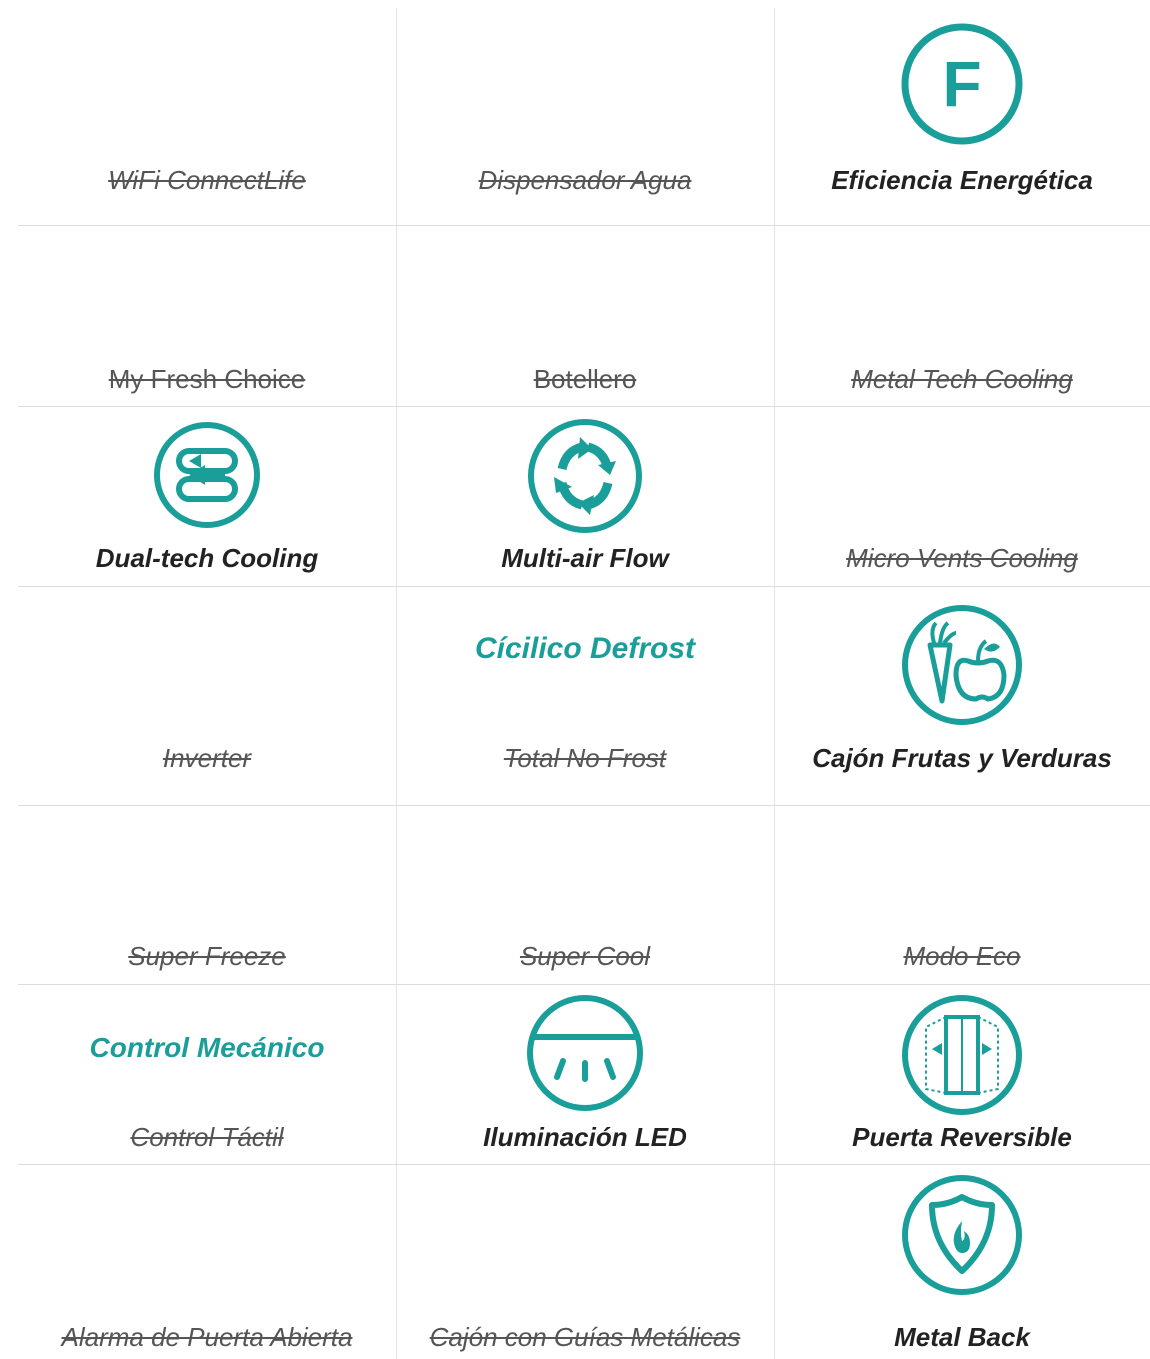 This screenshot has width=1150, height=1359. What do you see at coordinates (207, 475) in the screenshot?
I see `dual-tech-cooling-icon` at bounding box center [207, 475].